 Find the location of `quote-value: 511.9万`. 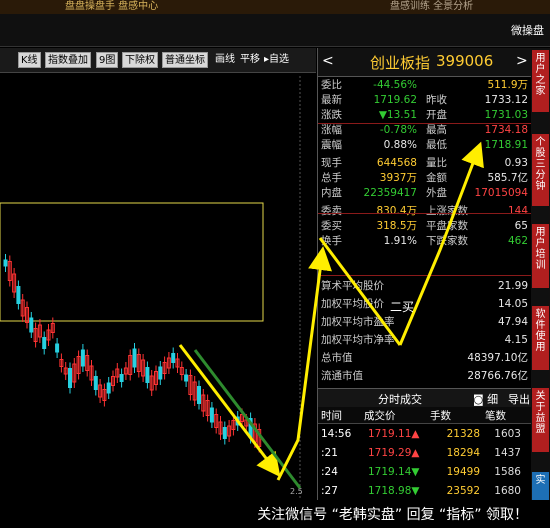

quote-value: 511.9万 is located at coordinates (507, 85).